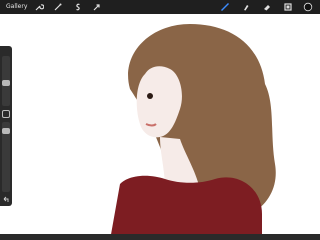  I want to click on magic-wand-icon, so click(58, 7).